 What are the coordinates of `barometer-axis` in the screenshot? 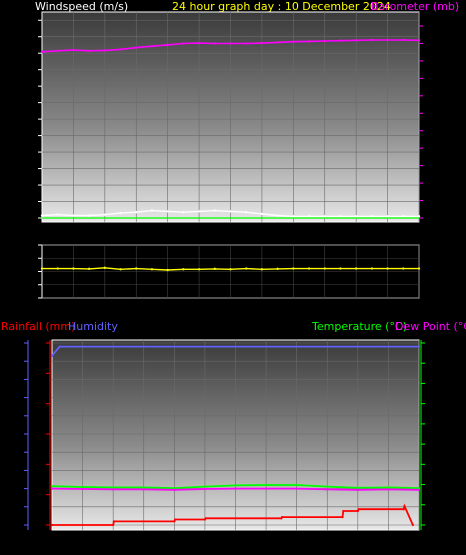 It's located at (421, 122).